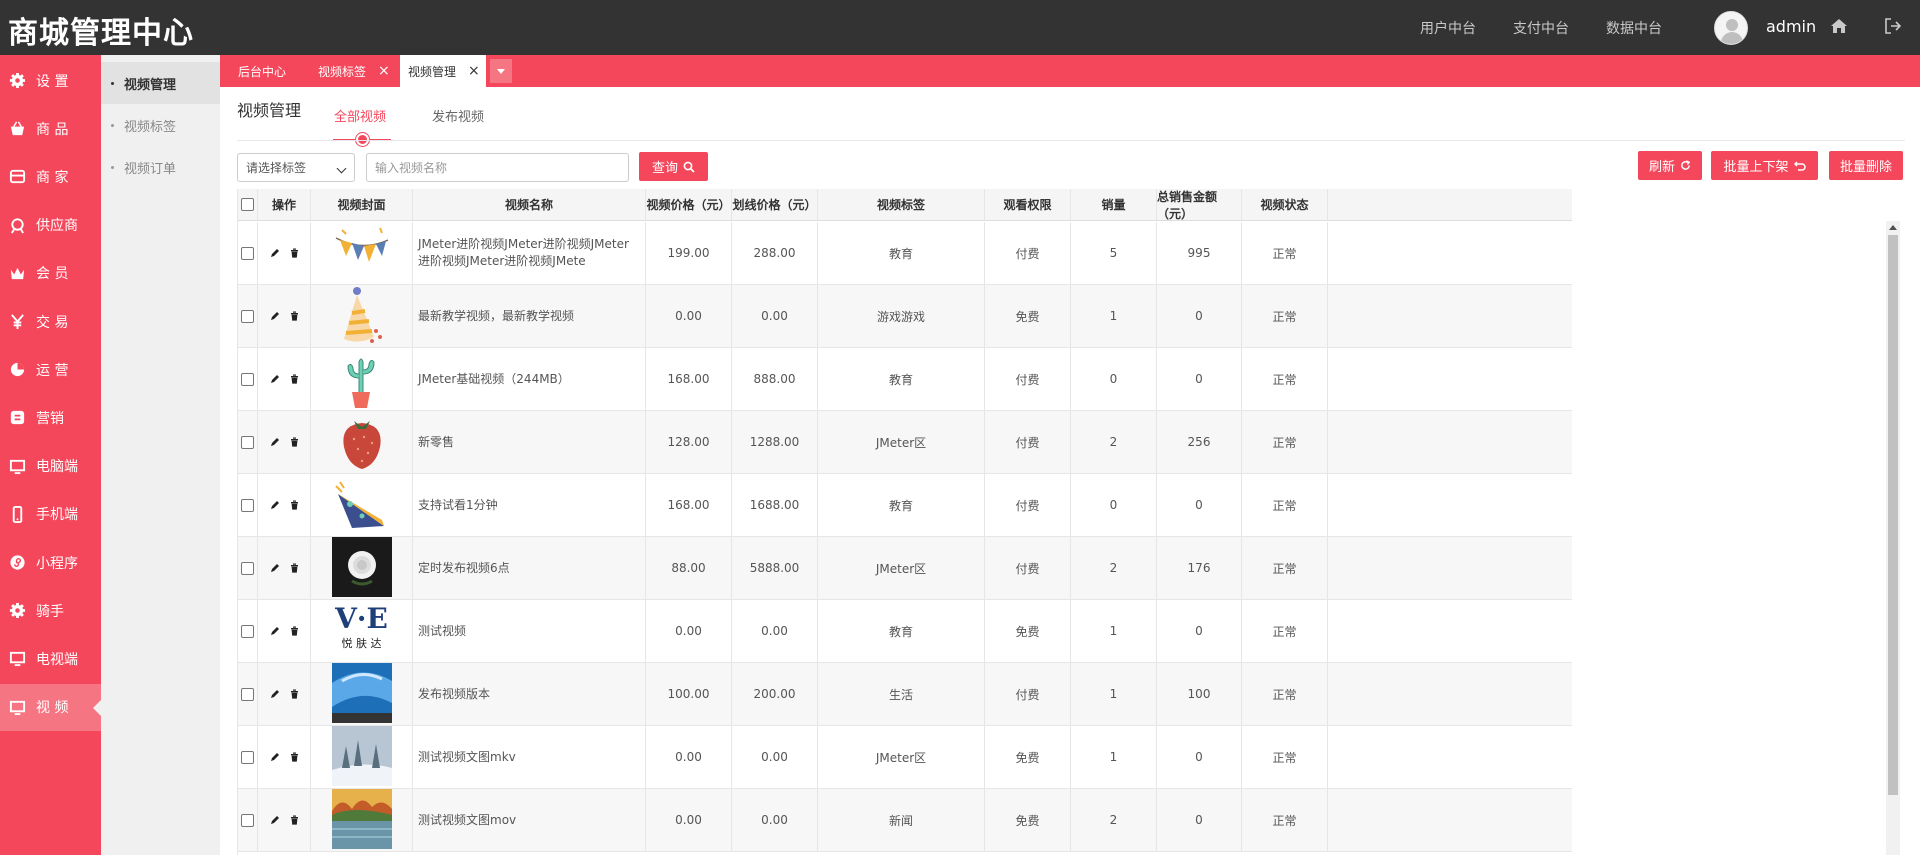 The width and height of the screenshot is (1920, 855). I want to click on sidebar-item-label: 会 员, so click(52, 274).